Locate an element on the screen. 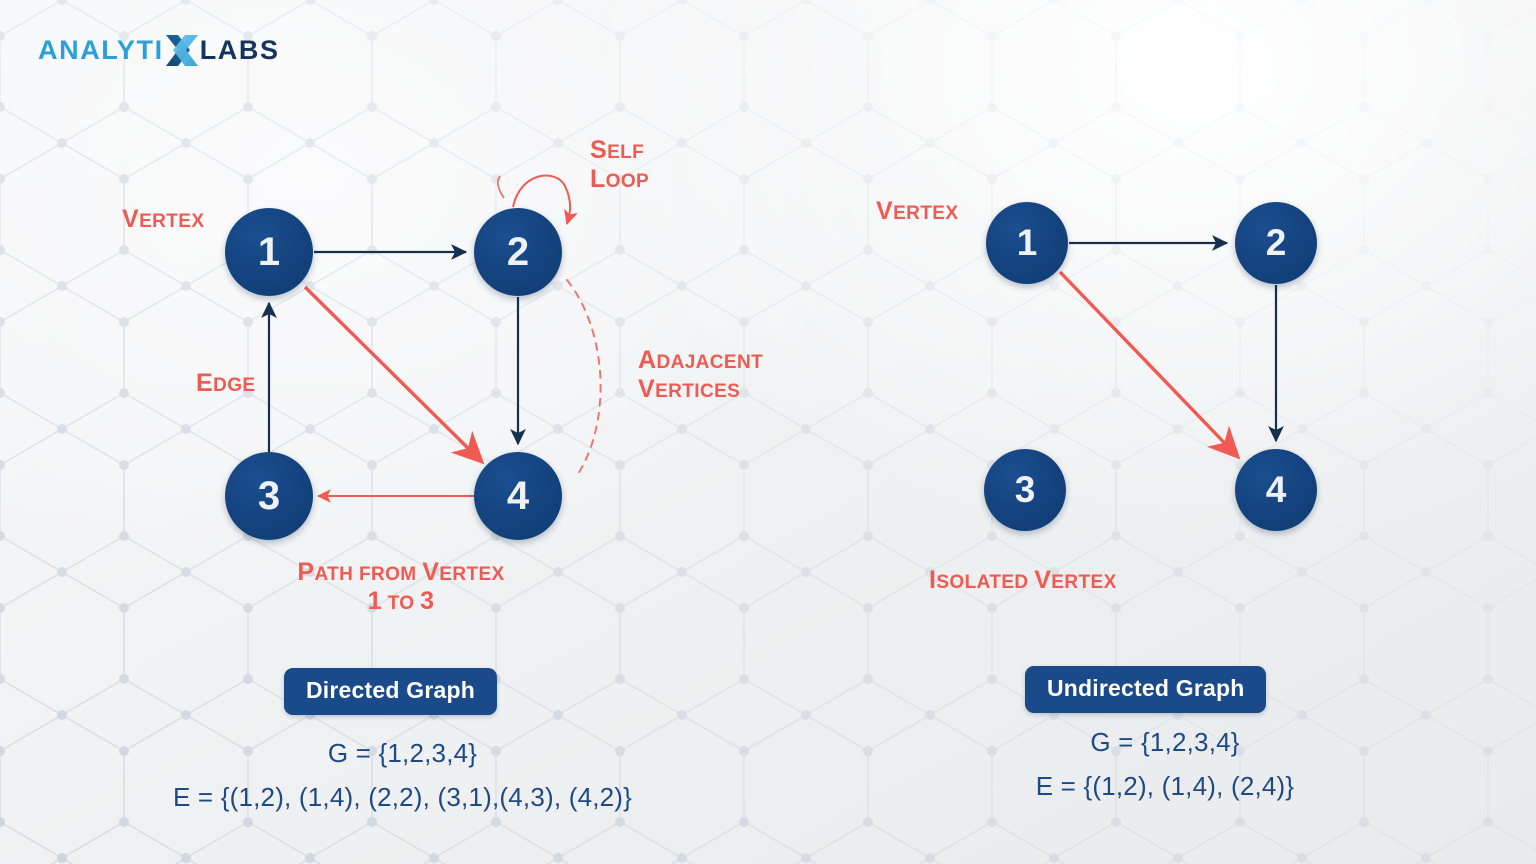 Image resolution: width=1536 pixels, height=864 pixels. self-loop-leader is located at coordinates (501, 187).